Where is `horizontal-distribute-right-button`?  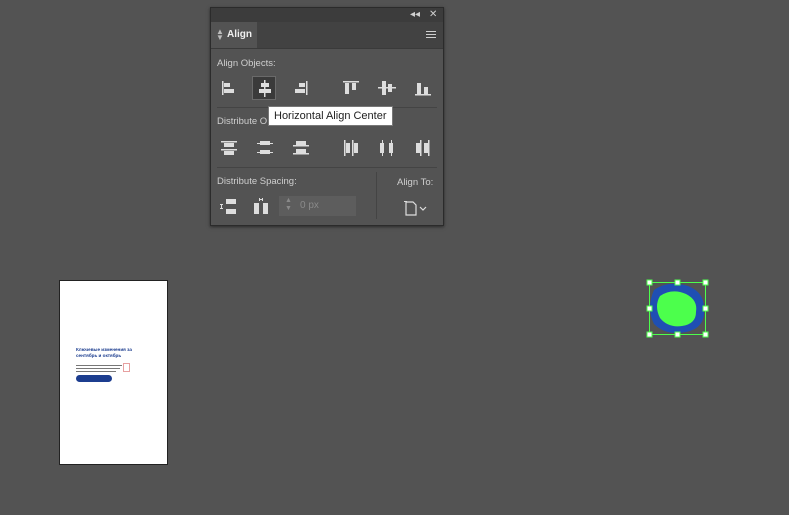 horizontal-distribute-right-button is located at coordinates (423, 148).